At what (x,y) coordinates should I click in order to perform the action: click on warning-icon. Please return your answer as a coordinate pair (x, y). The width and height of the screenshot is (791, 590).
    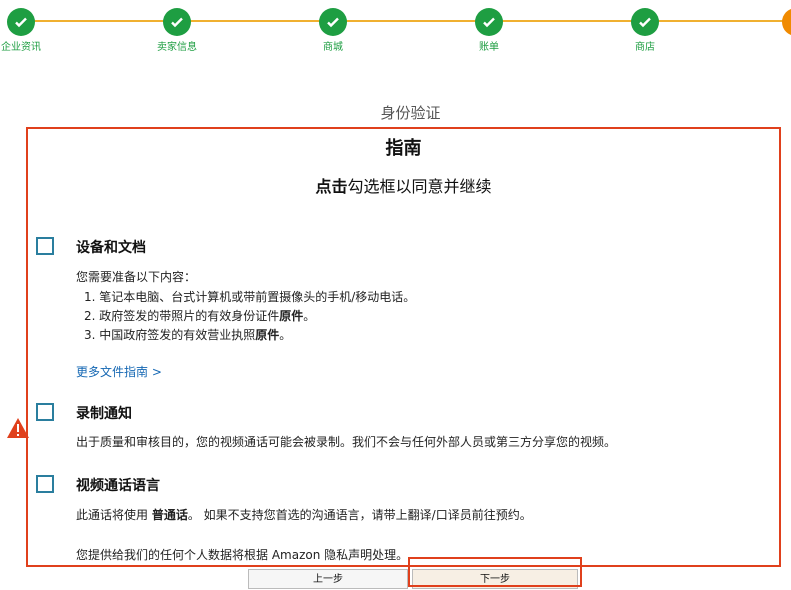
    Looking at the image, I should click on (18, 428).